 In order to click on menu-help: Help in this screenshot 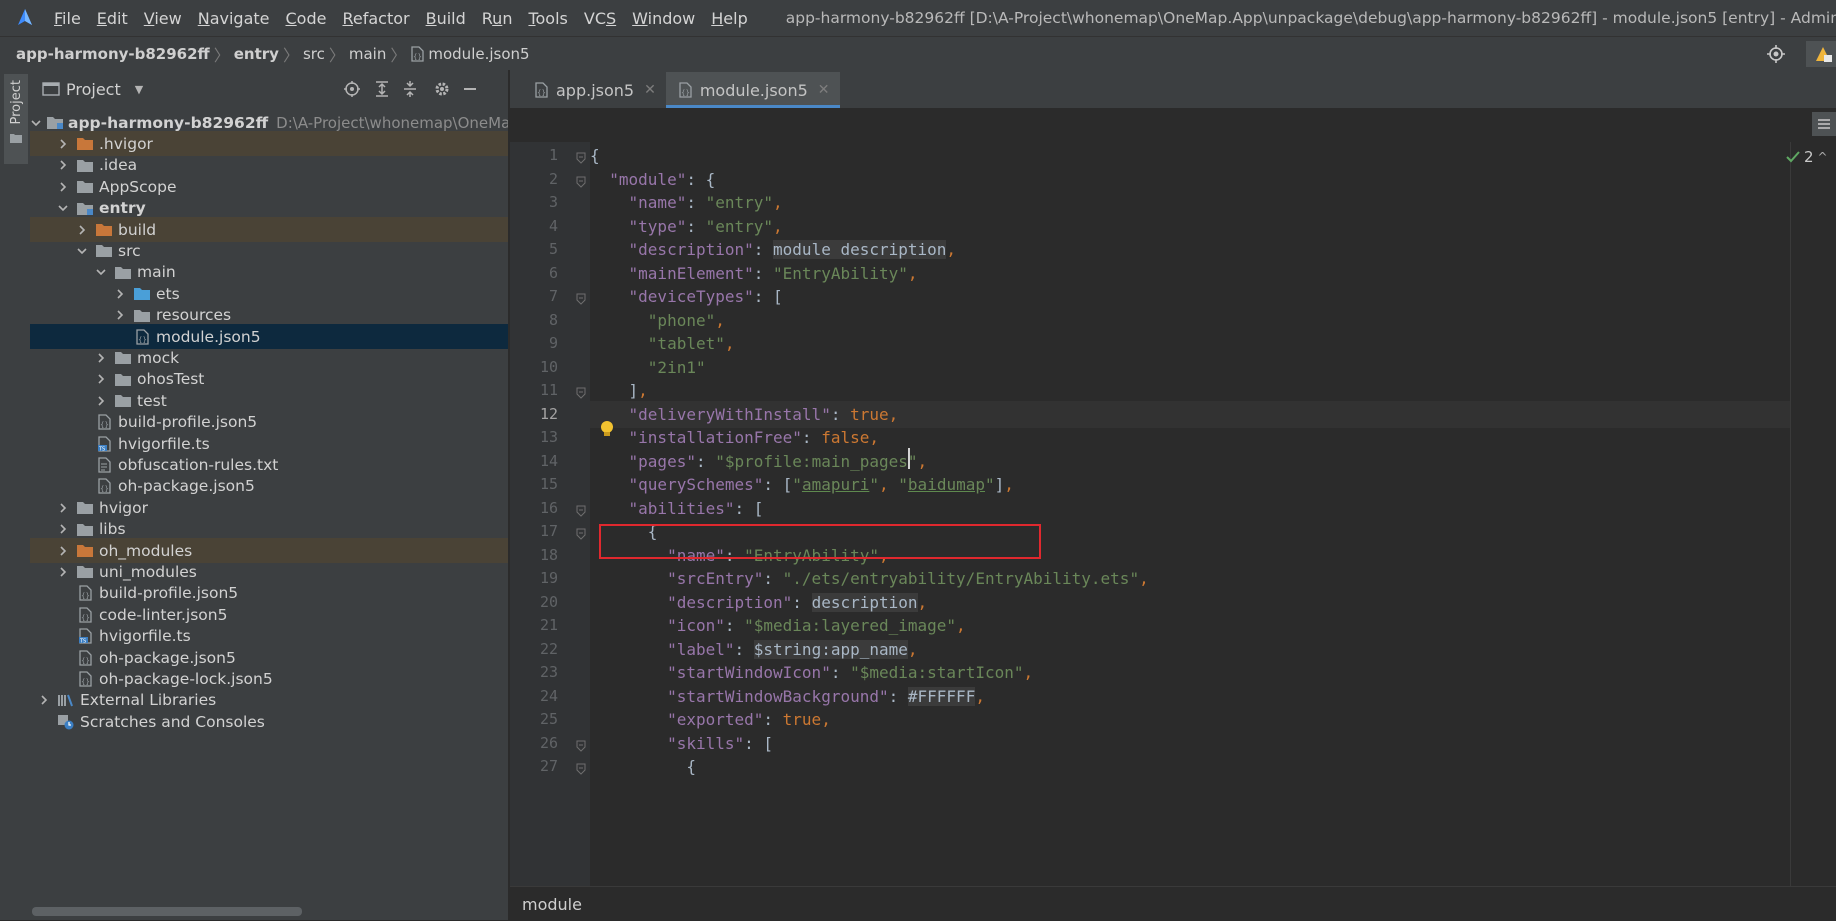, I will do `click(729, 18)`.